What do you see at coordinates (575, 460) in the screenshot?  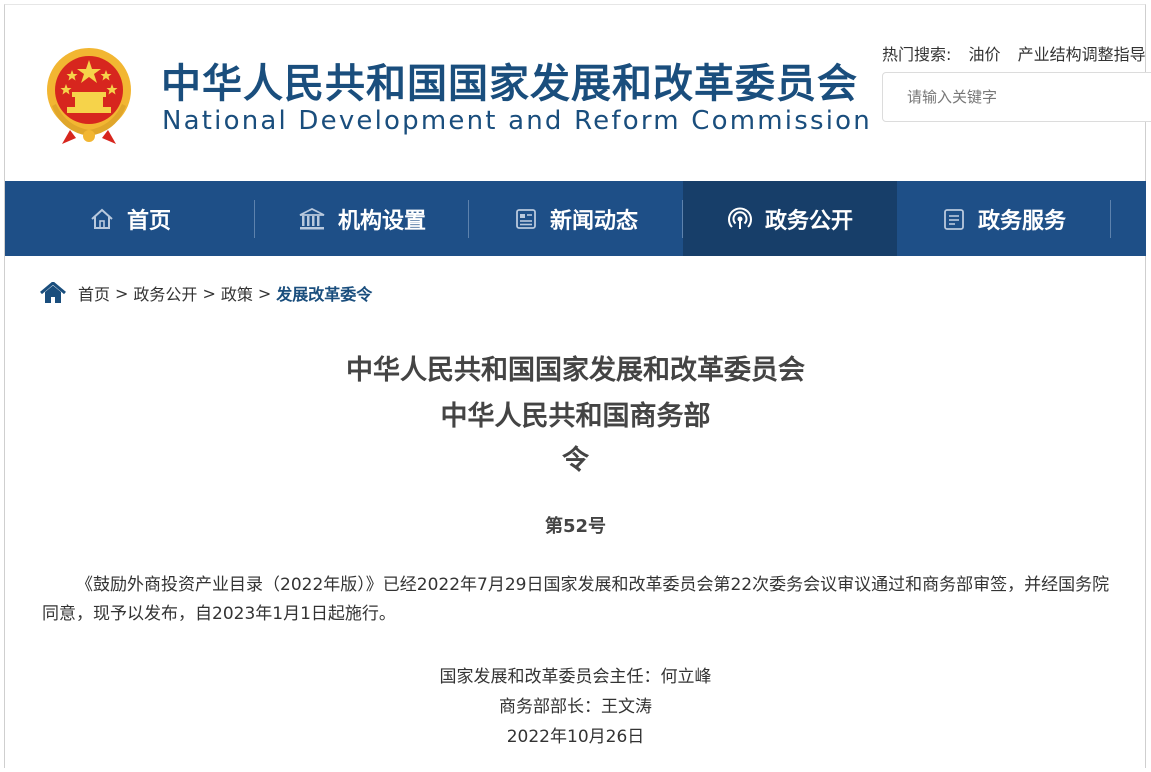 I see `article-heading: 令` at bounding box center [575, 460].